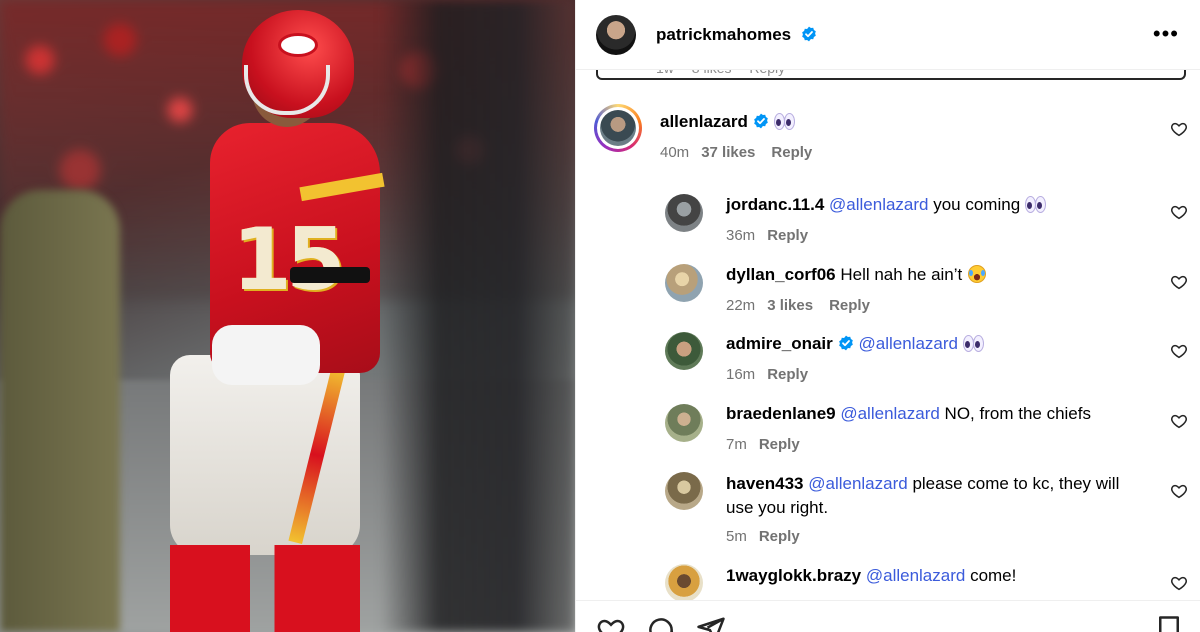 The height and width of the screenshot is (632, 1200). I want to click on comment-text: admire_onair @allenlazard, so click(855, 344).